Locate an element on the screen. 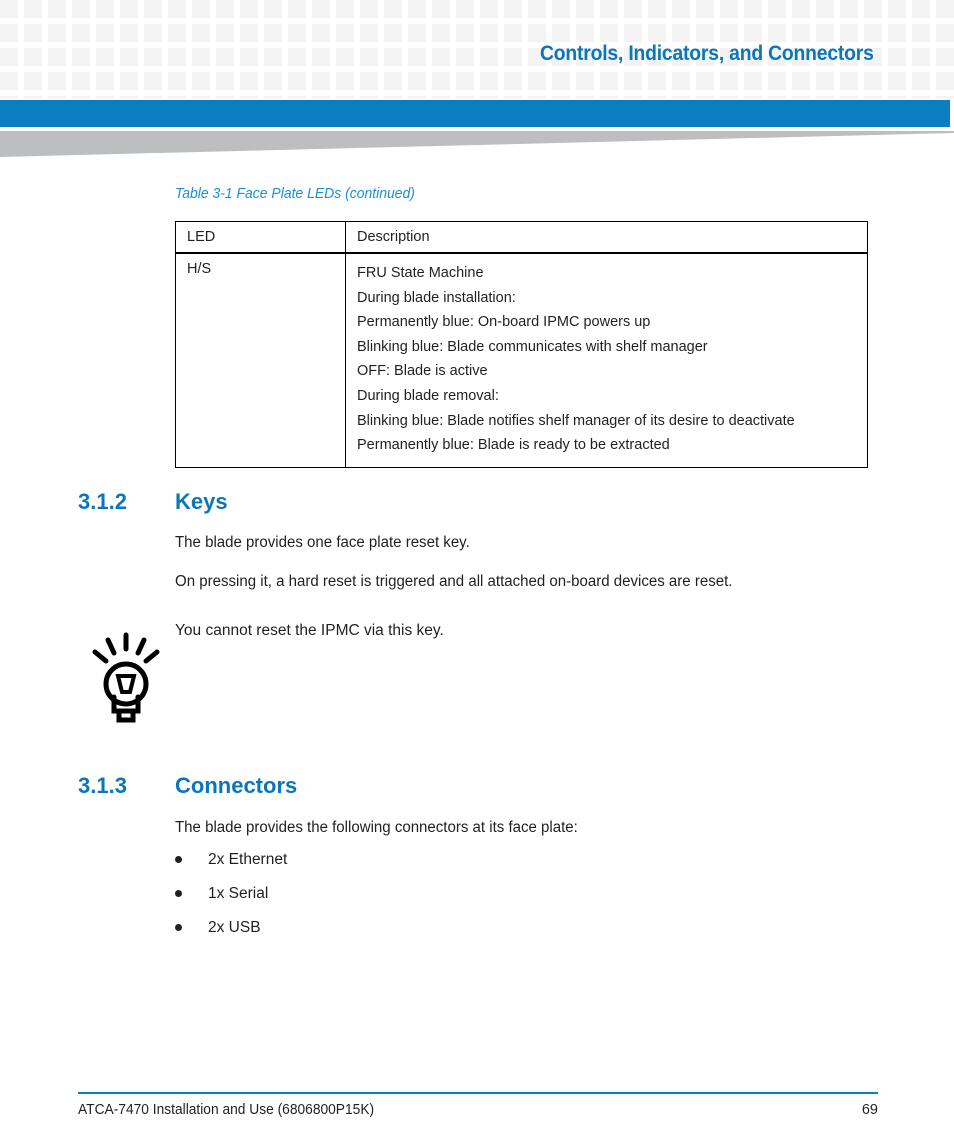 This screenshot has height=1145, width=954. section-title: Keys is located at coordinates (201, 501).